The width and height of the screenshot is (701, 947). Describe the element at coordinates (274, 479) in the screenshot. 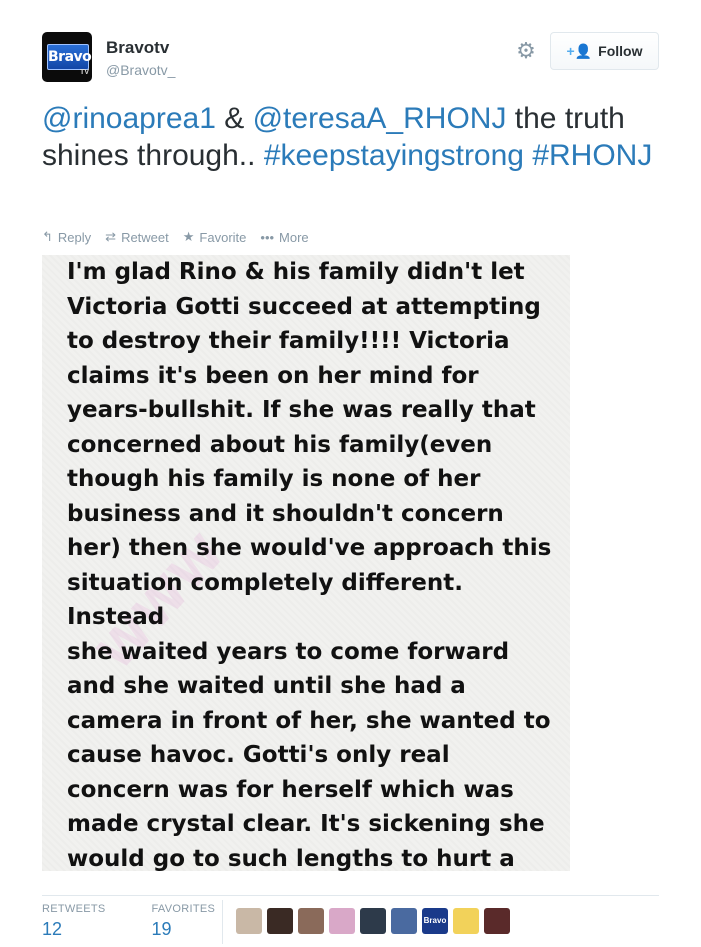

I see `photo-text-line: though his family is none of her` at that location.